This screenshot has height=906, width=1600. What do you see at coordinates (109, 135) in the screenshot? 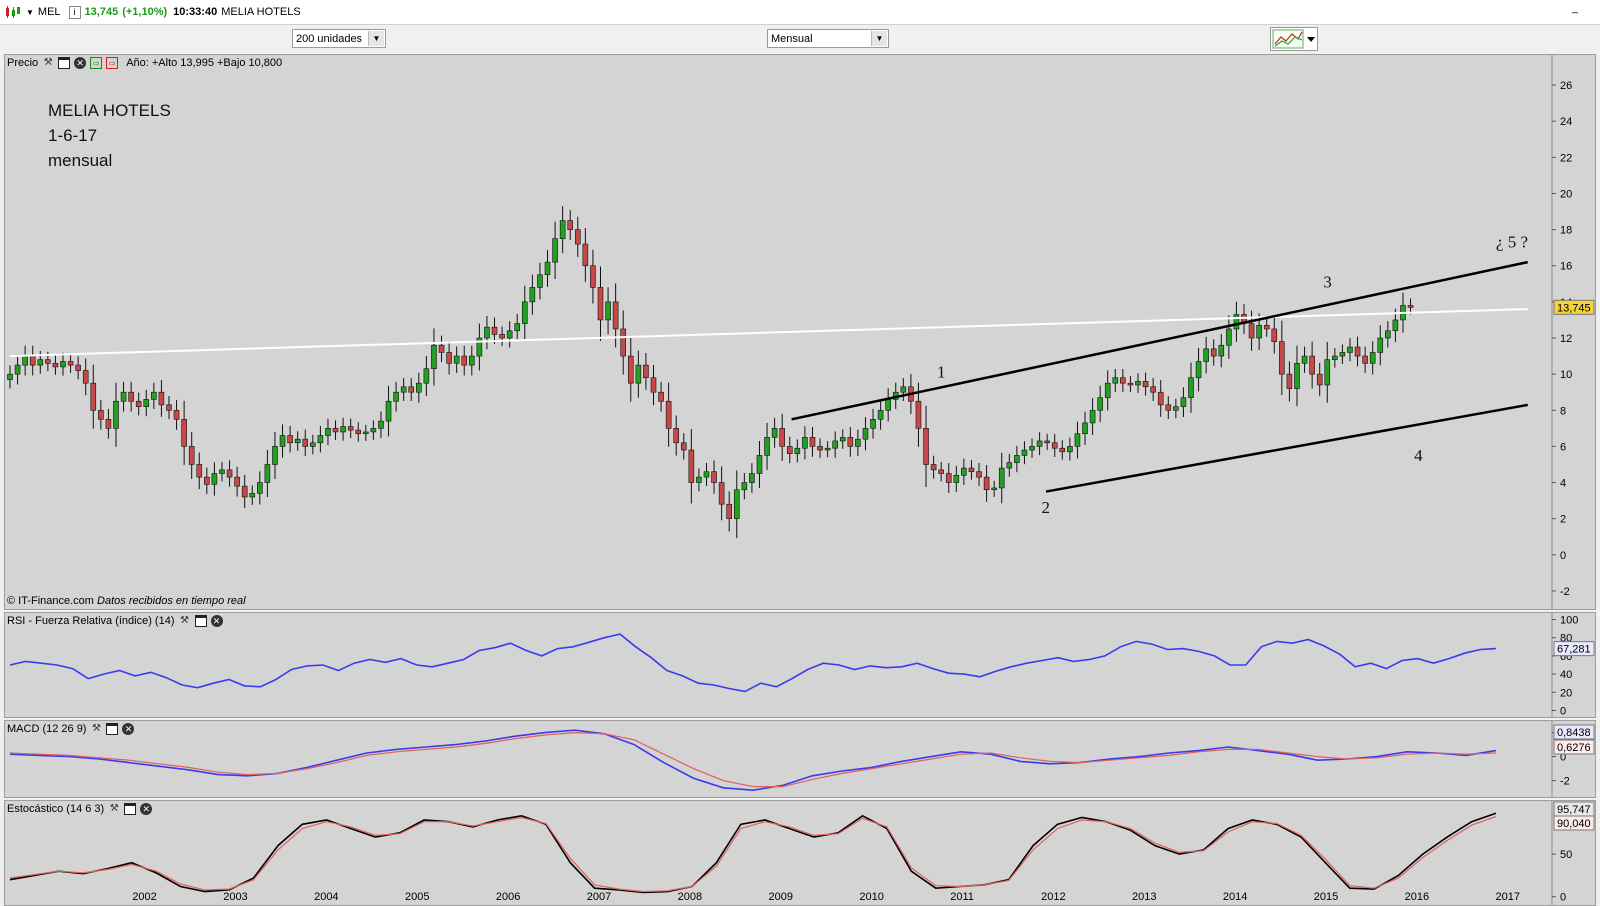
I see `chart-annotation: MELIA HOTELS 1-6-17 mensual` at bounding box center [109, 135].